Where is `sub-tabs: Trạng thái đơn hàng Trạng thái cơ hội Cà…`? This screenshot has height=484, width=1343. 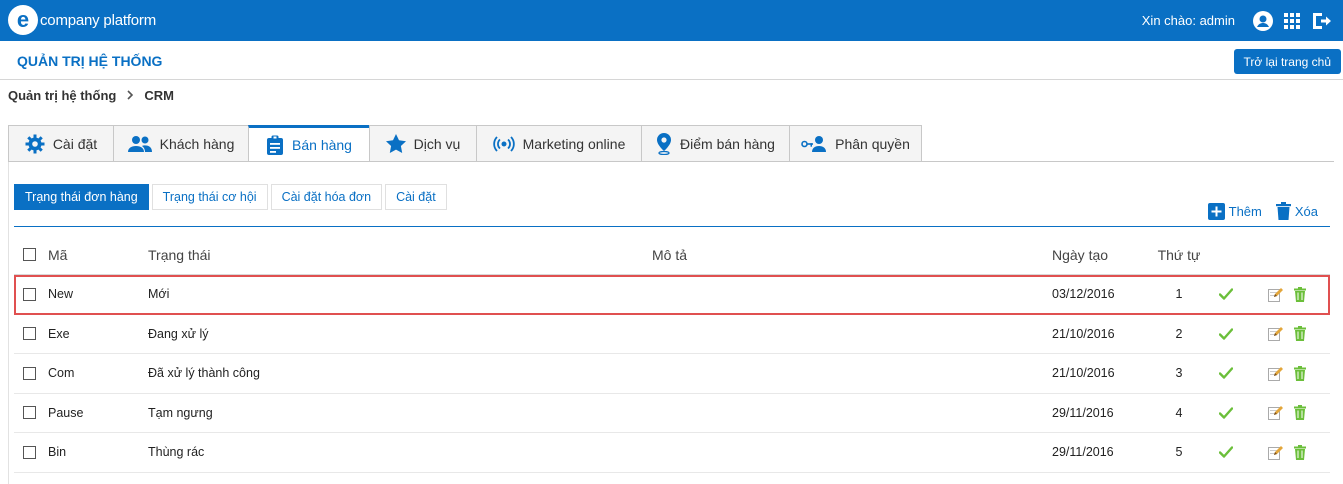 sub-tabs: Trạng thái đơn hàng Trạng thái cơ hội Cà… is located at coordinates (232, 197).